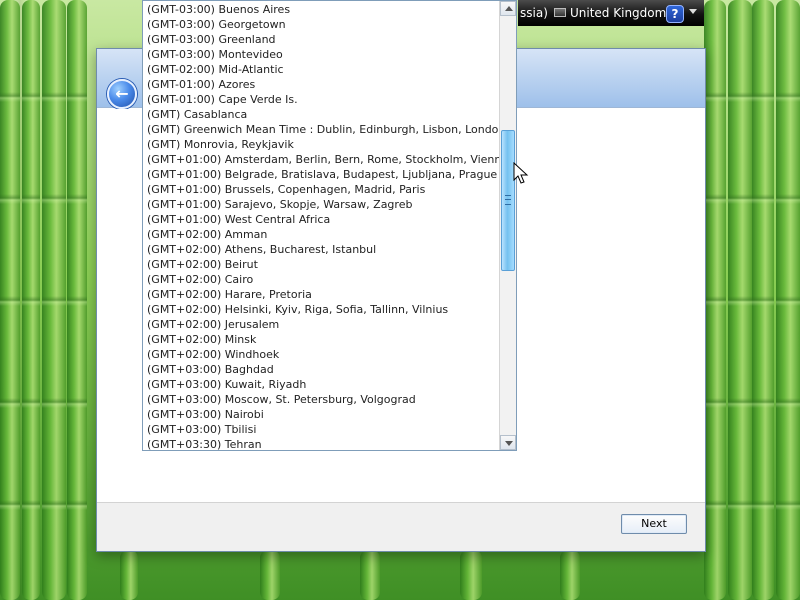 The width and height of the screenshot is (800, 600). What do you see at coordinates (322, 354) in the screenshot?
I see `time-zone-option: (GMT+02:00) Windhoek` at bounding box center [322, 354].